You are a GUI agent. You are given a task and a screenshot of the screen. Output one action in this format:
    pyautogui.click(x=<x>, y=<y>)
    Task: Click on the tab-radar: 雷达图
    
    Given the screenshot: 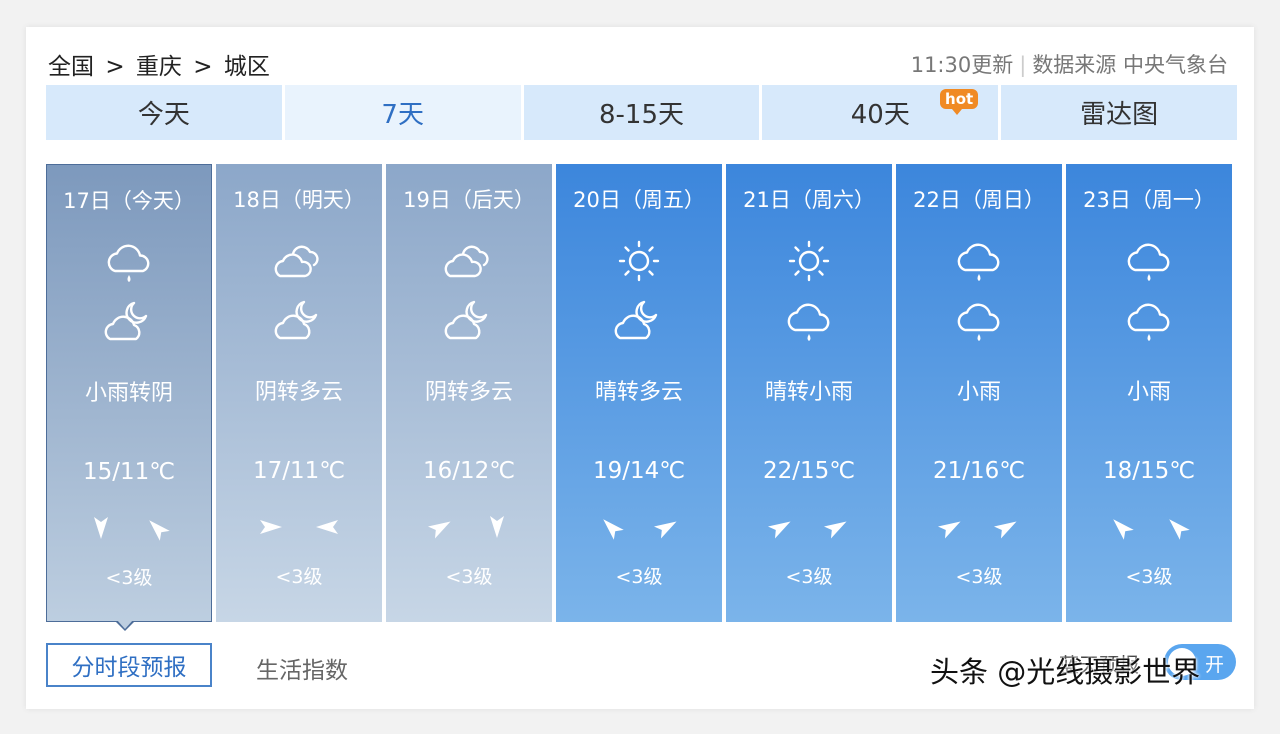 What is the action you would take?
    pyautogui.click(x=1119, y=112)
    